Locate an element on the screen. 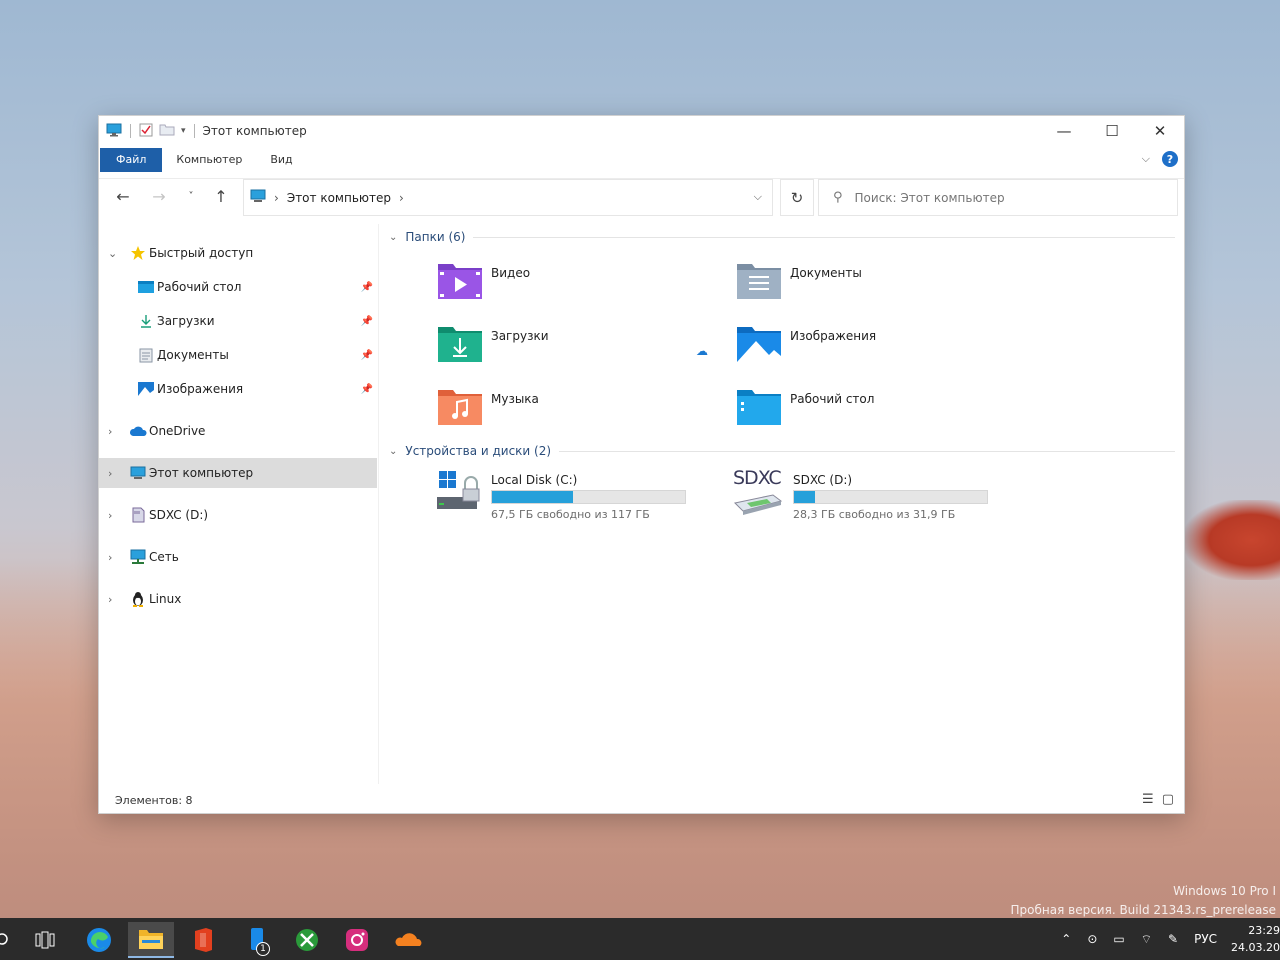 This screenshot has width=1280, height=960. folder-desktop: Рабочий стол is located at coordinates (805, 407).